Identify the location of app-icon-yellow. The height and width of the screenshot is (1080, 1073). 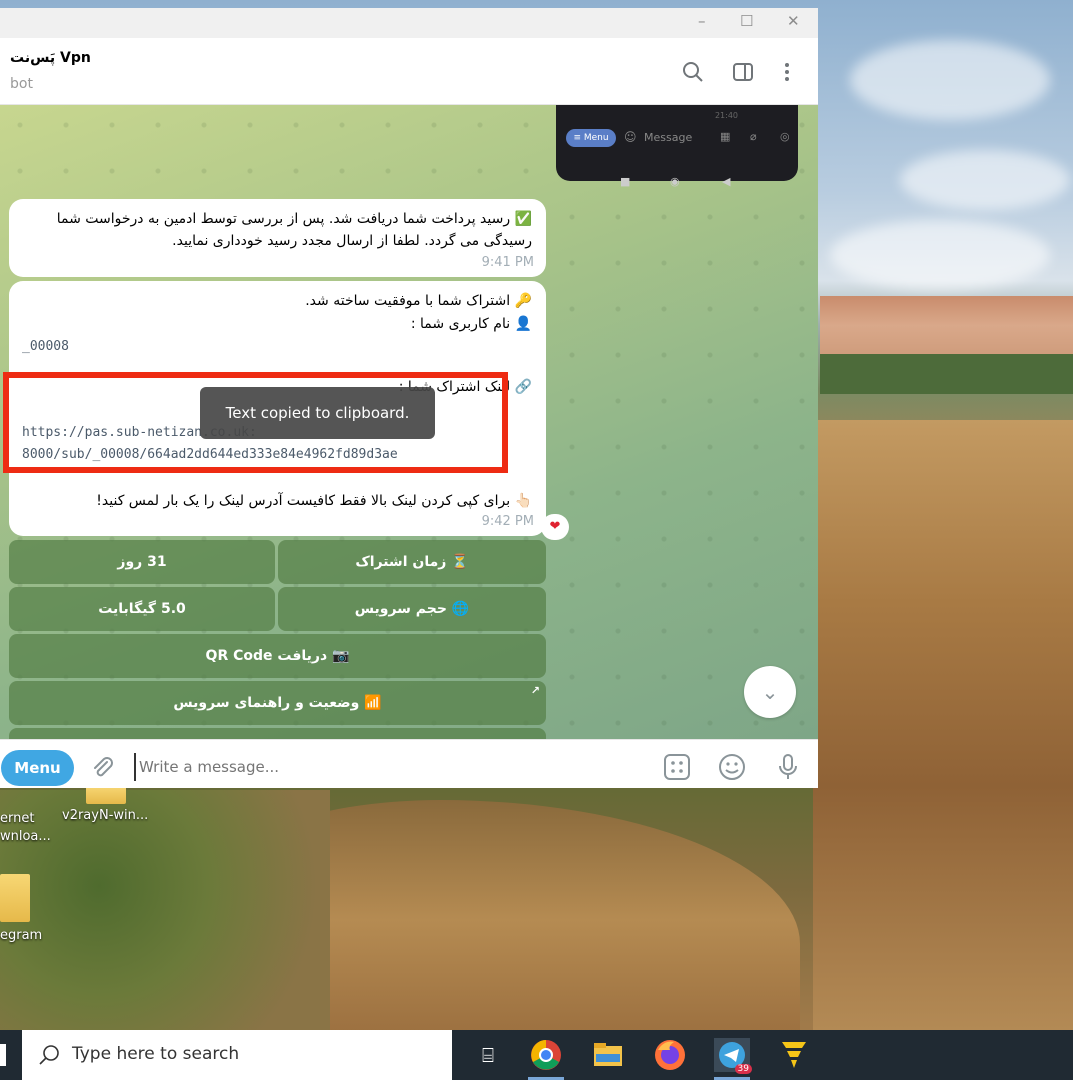
(794, 1055).